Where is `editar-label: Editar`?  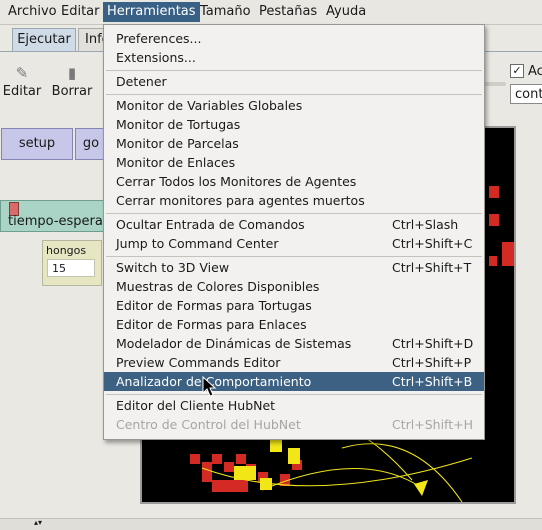 editar-label: Editar is located at coordinates (22, 91).